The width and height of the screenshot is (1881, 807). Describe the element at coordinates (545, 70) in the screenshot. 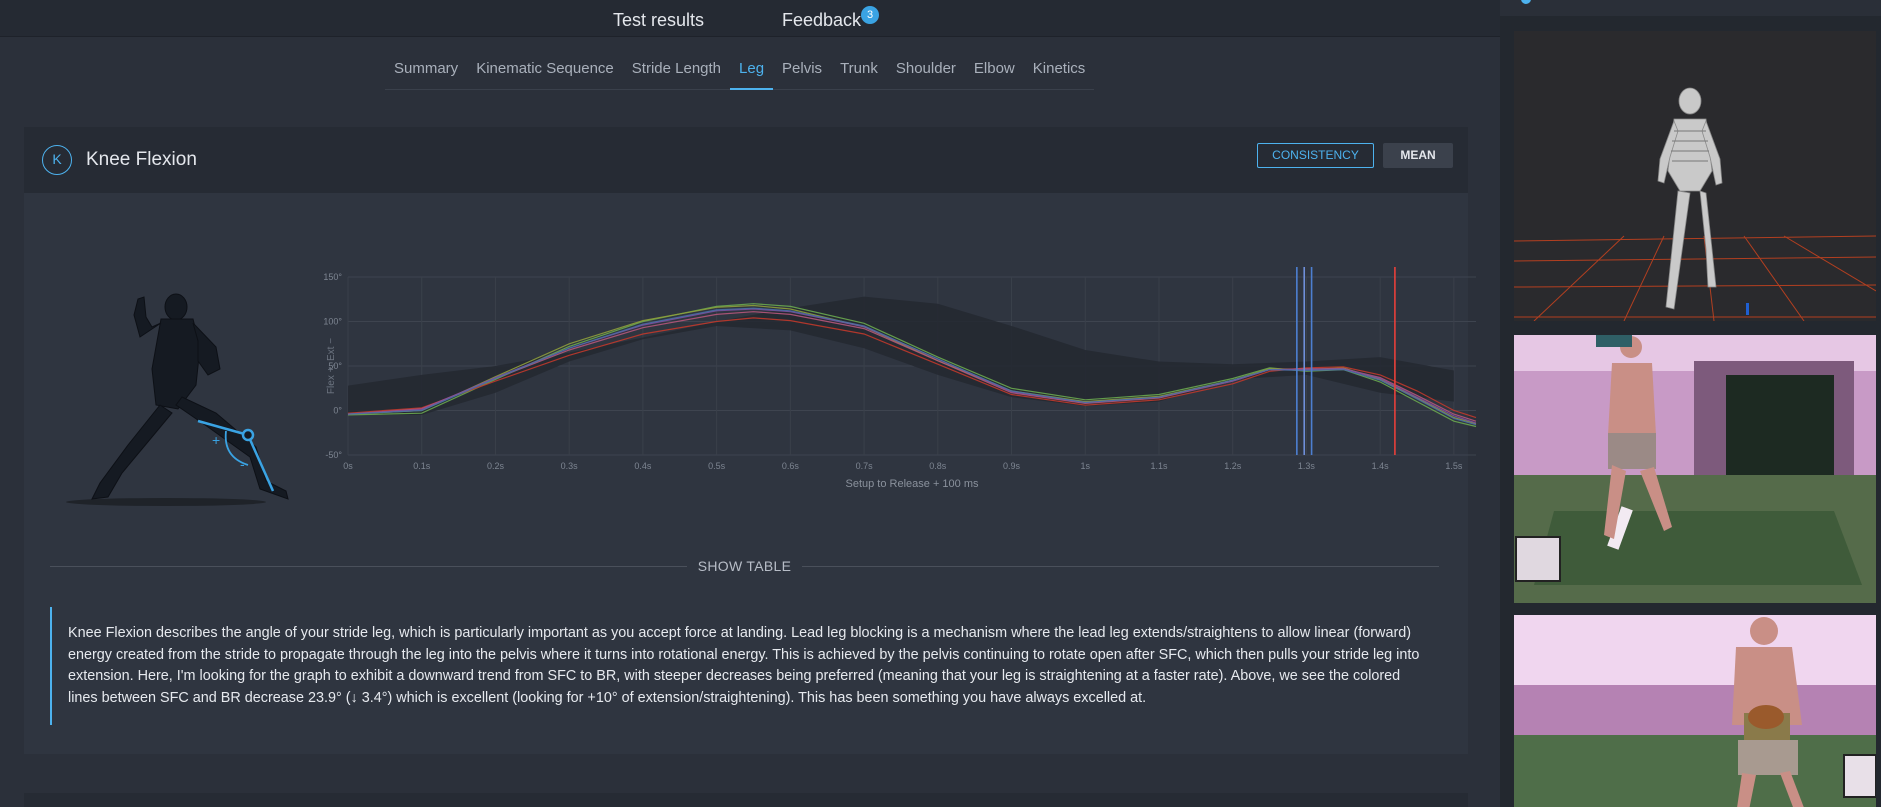

I see `tab-kinematic-sequence: Kinematic Sequence` at that location.